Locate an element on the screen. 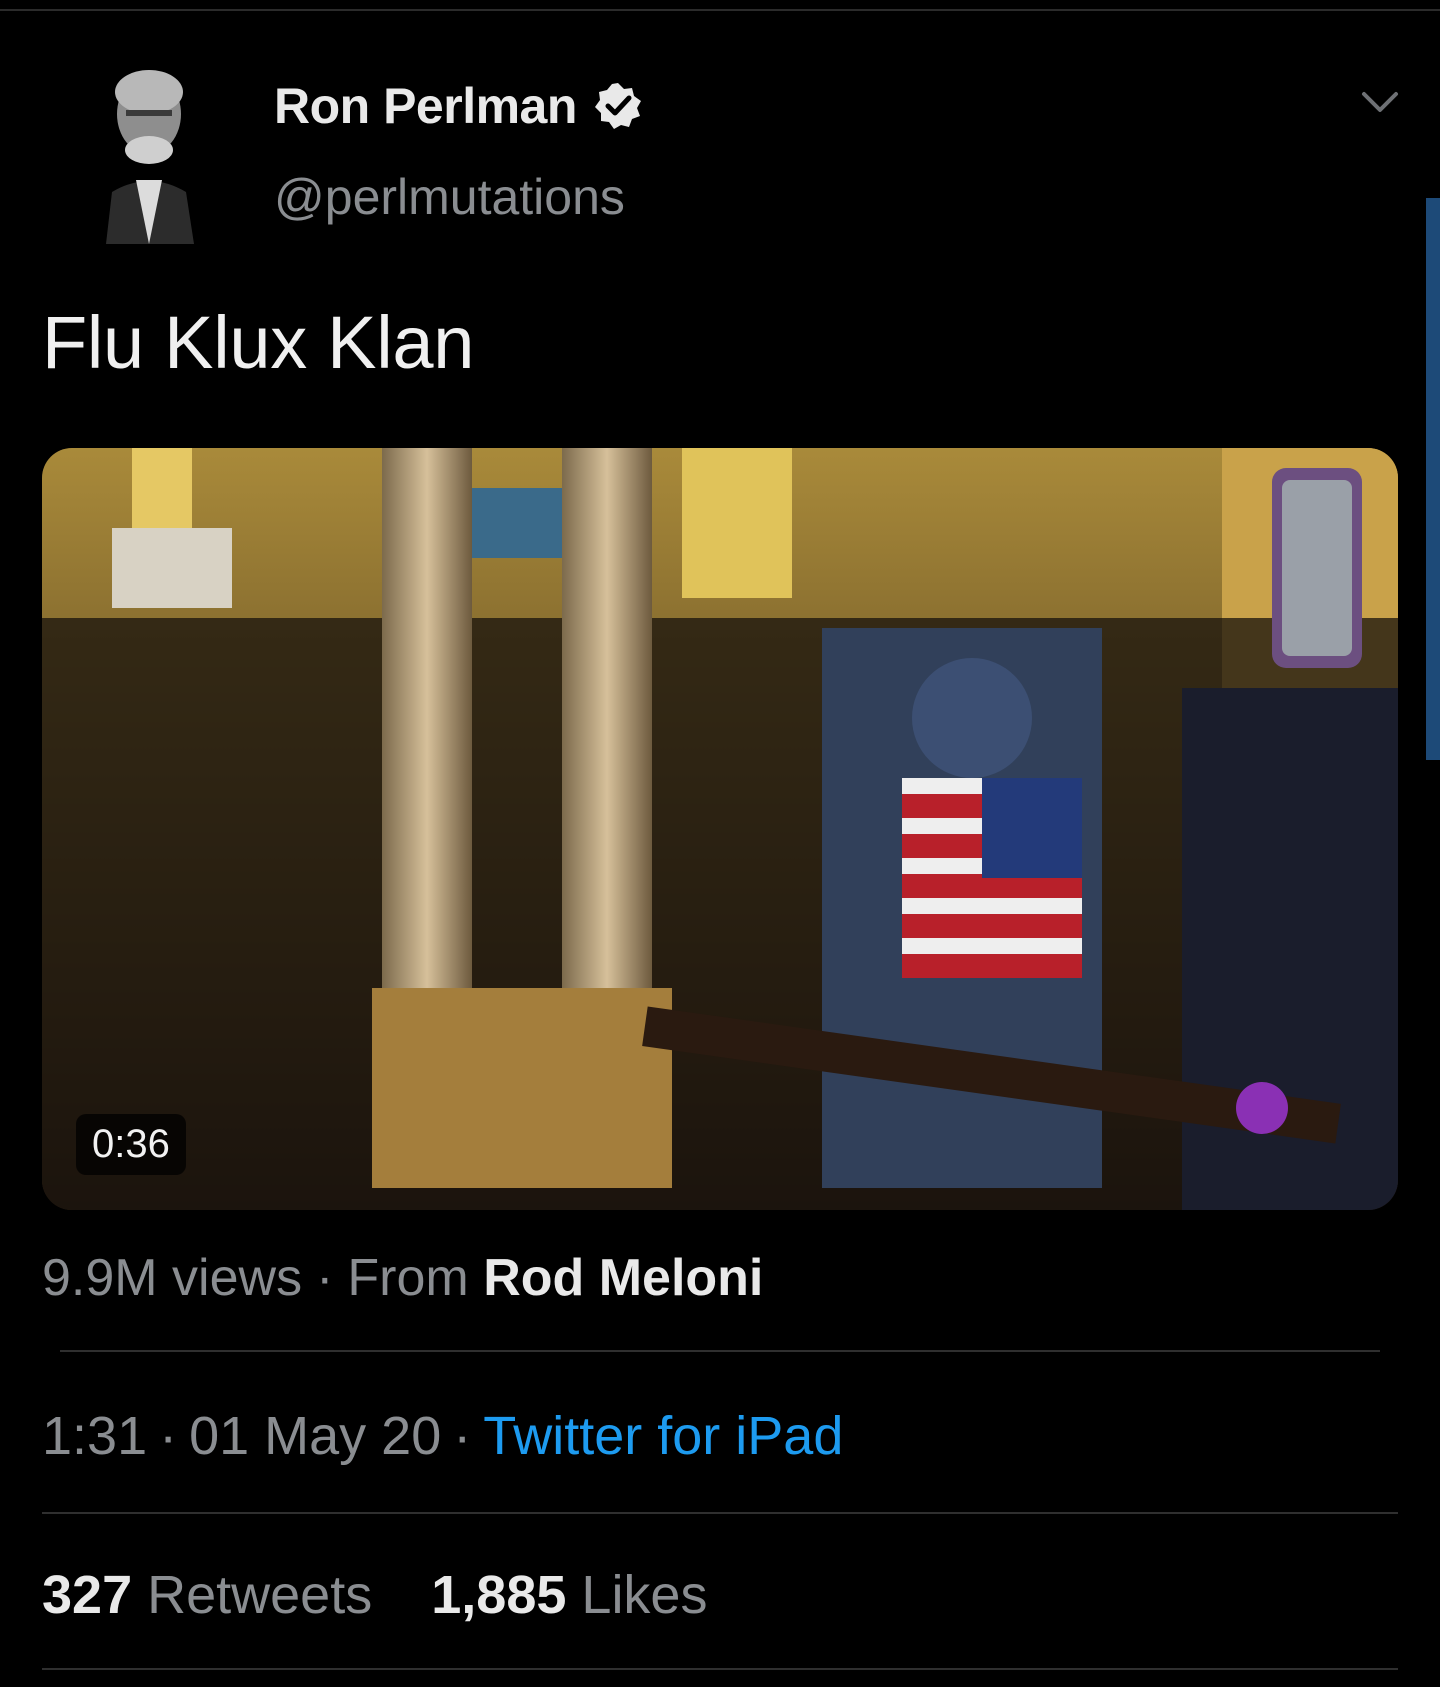 This screenshot has width=1440, height=1687. likes-label: Likes is located at coordinates (644, 1595).